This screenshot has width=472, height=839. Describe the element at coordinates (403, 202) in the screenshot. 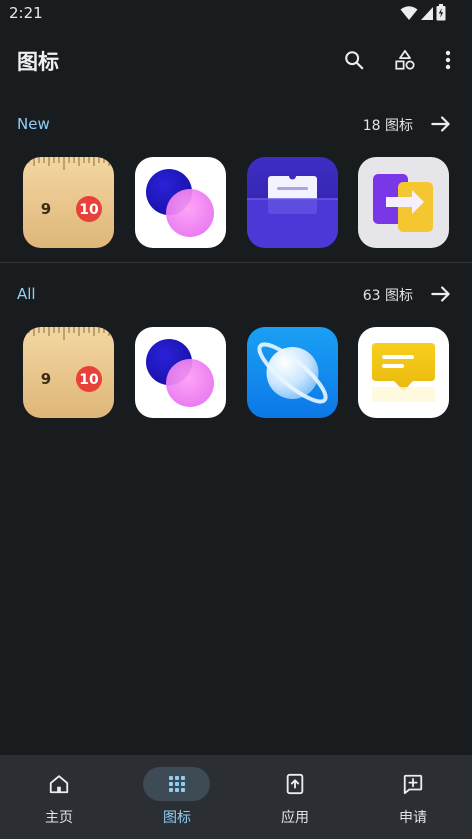

I see `switch-app-app-icon` at that location.